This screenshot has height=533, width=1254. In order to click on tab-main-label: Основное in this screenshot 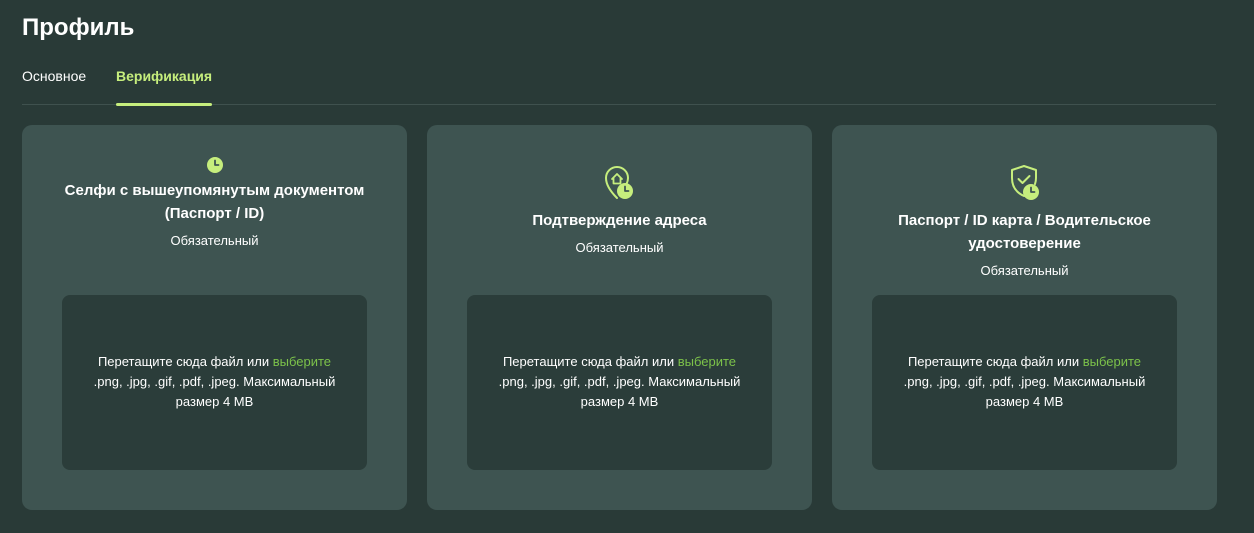, I will do `click(54, 76)`.